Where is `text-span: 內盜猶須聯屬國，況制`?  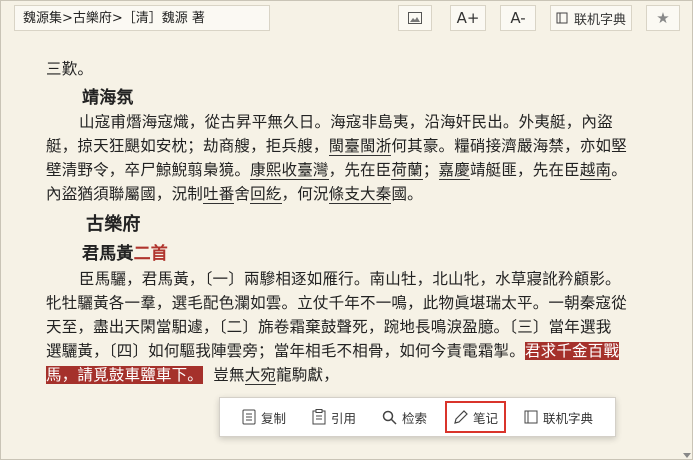 text-span: 內盜猶須聯屬國，況制 is located at coordinates (125, 194).